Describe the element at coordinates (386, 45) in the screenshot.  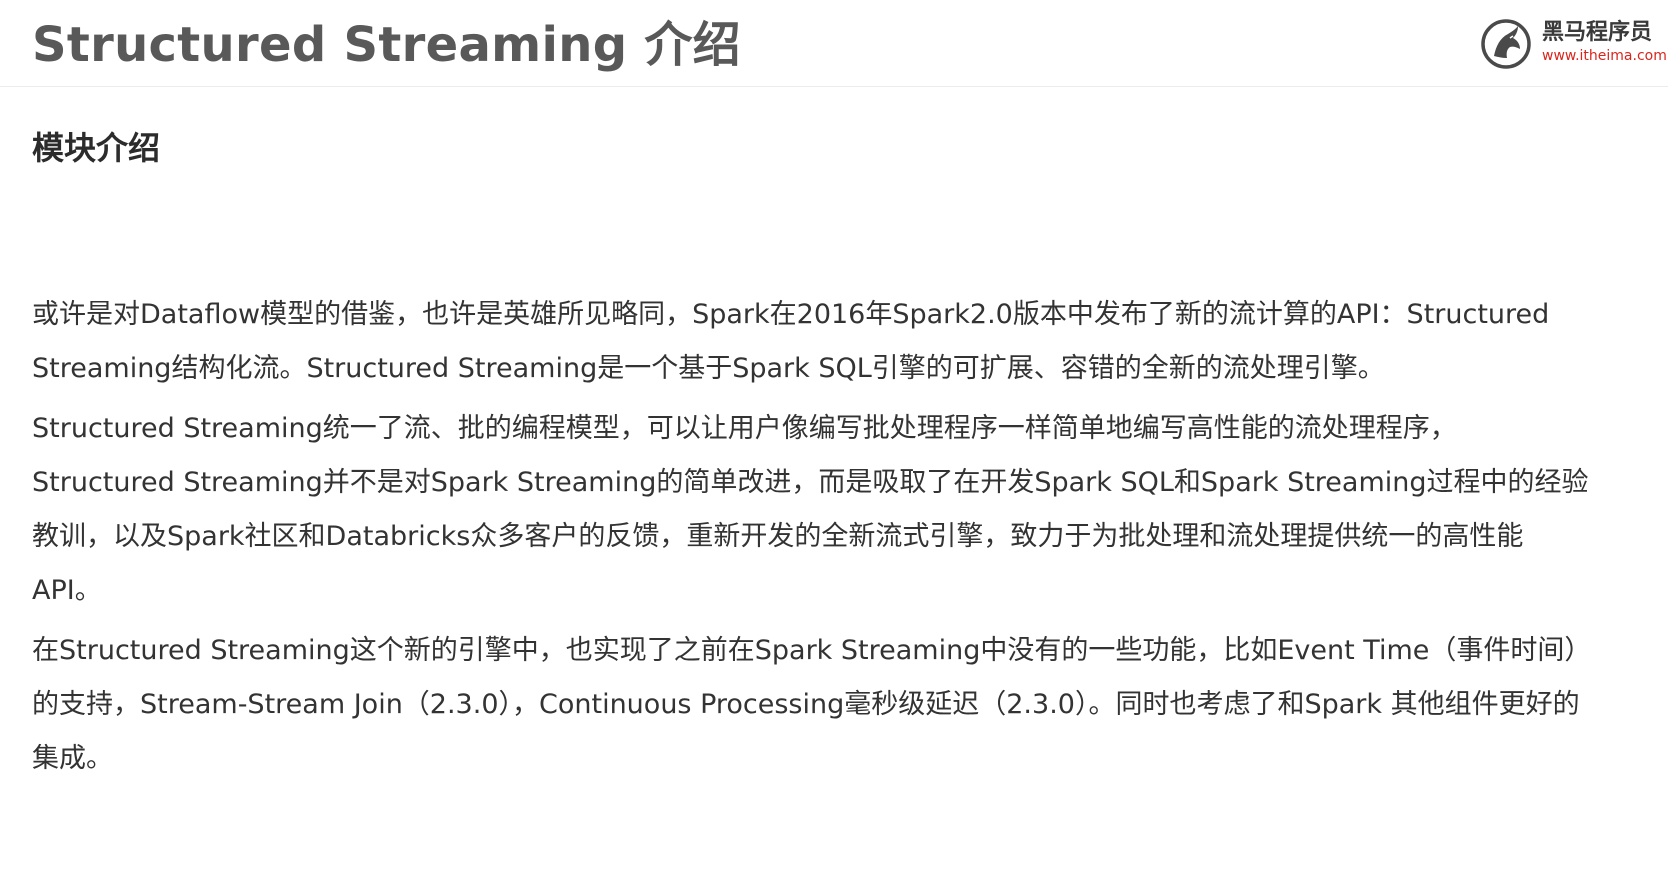
I see `page-title: Structured Streaming 介绍` at that location.